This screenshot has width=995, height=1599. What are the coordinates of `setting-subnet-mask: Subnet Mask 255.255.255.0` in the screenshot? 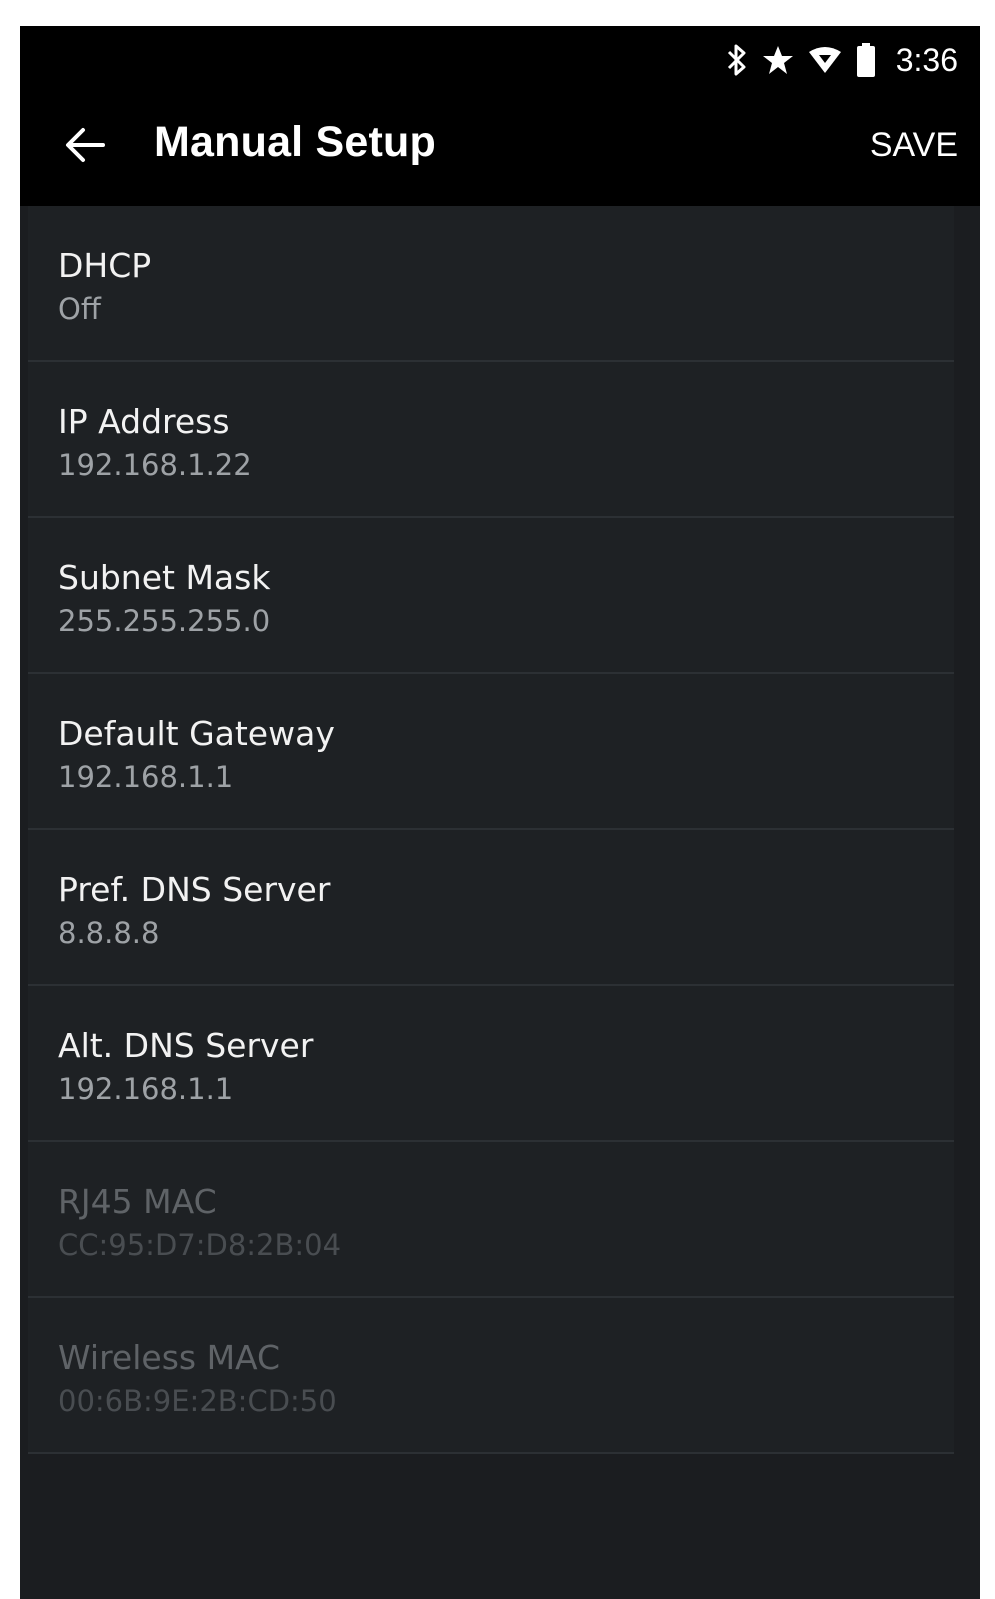 It's located at (491, 596).